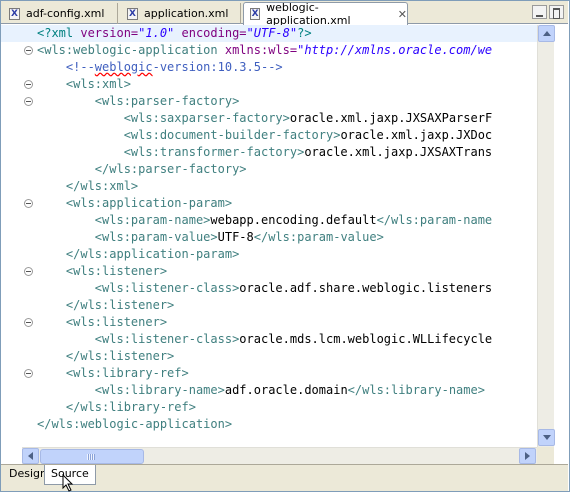 The width and height of the screenshot is (570, 492). I want to click on code-token: <wls:weblogic-application, so click(131, 50).